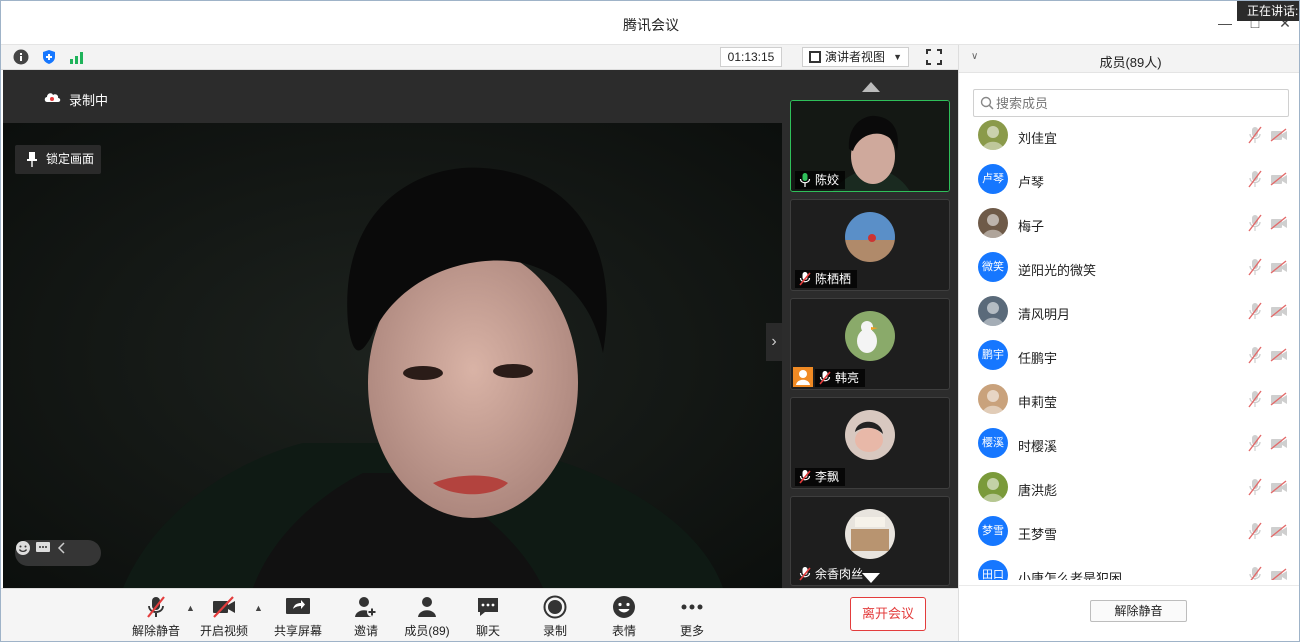  Describe the element at coordinates (1057, 270) in the screenshot. I see `member-name: 逆阳光的微笑` at that location.